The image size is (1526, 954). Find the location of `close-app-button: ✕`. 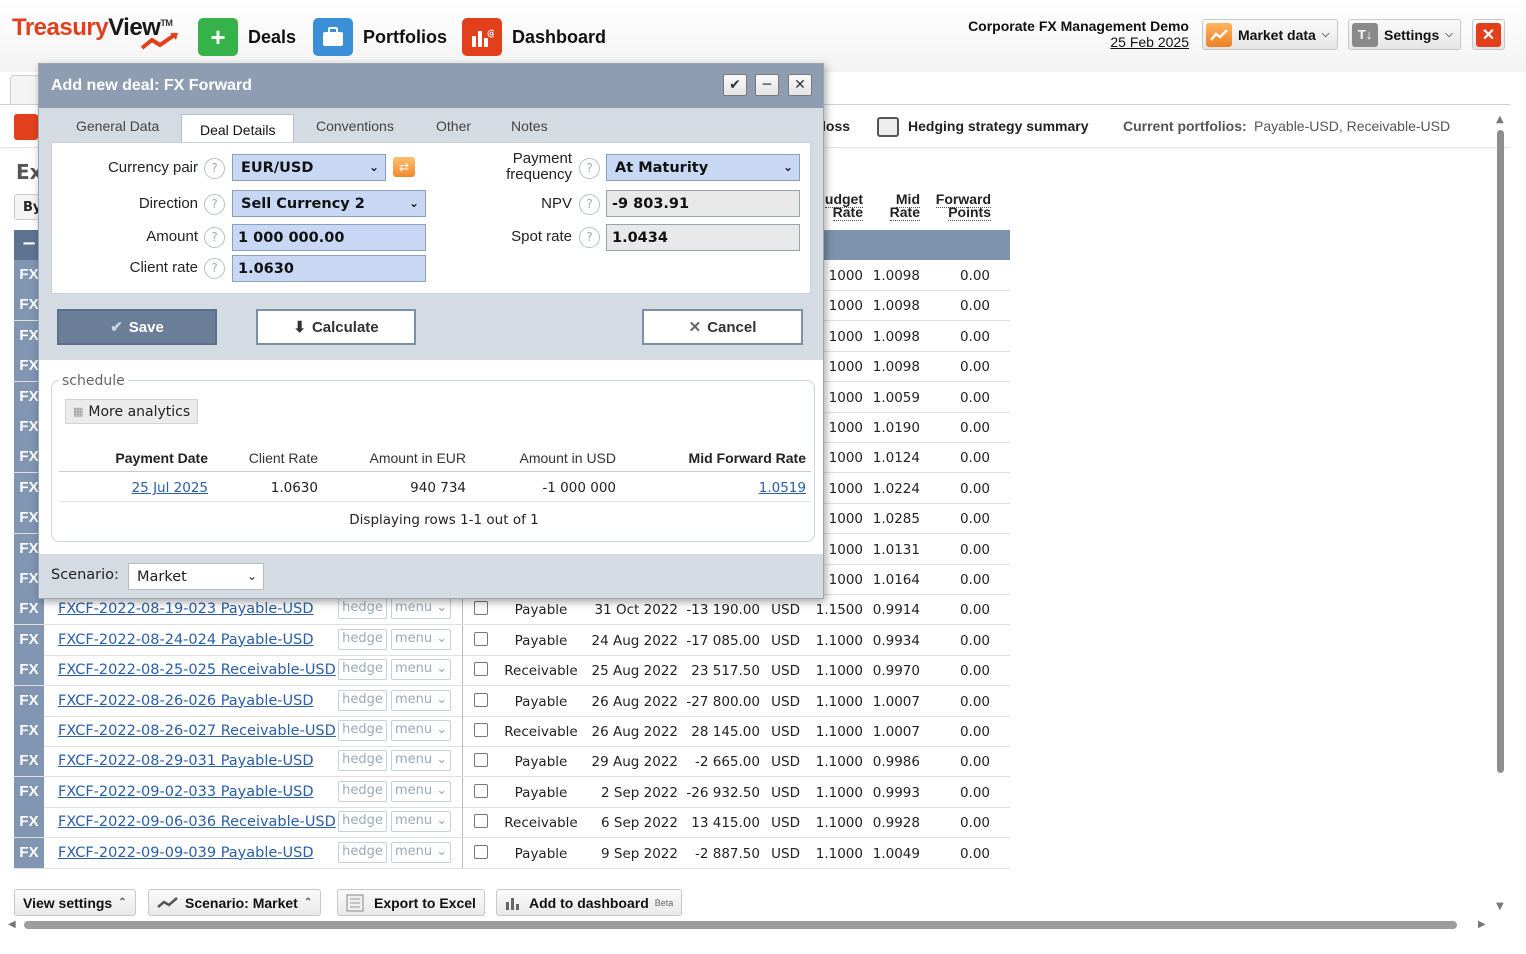

close-app-button: ✕ is located at coordinates (1488, 34).